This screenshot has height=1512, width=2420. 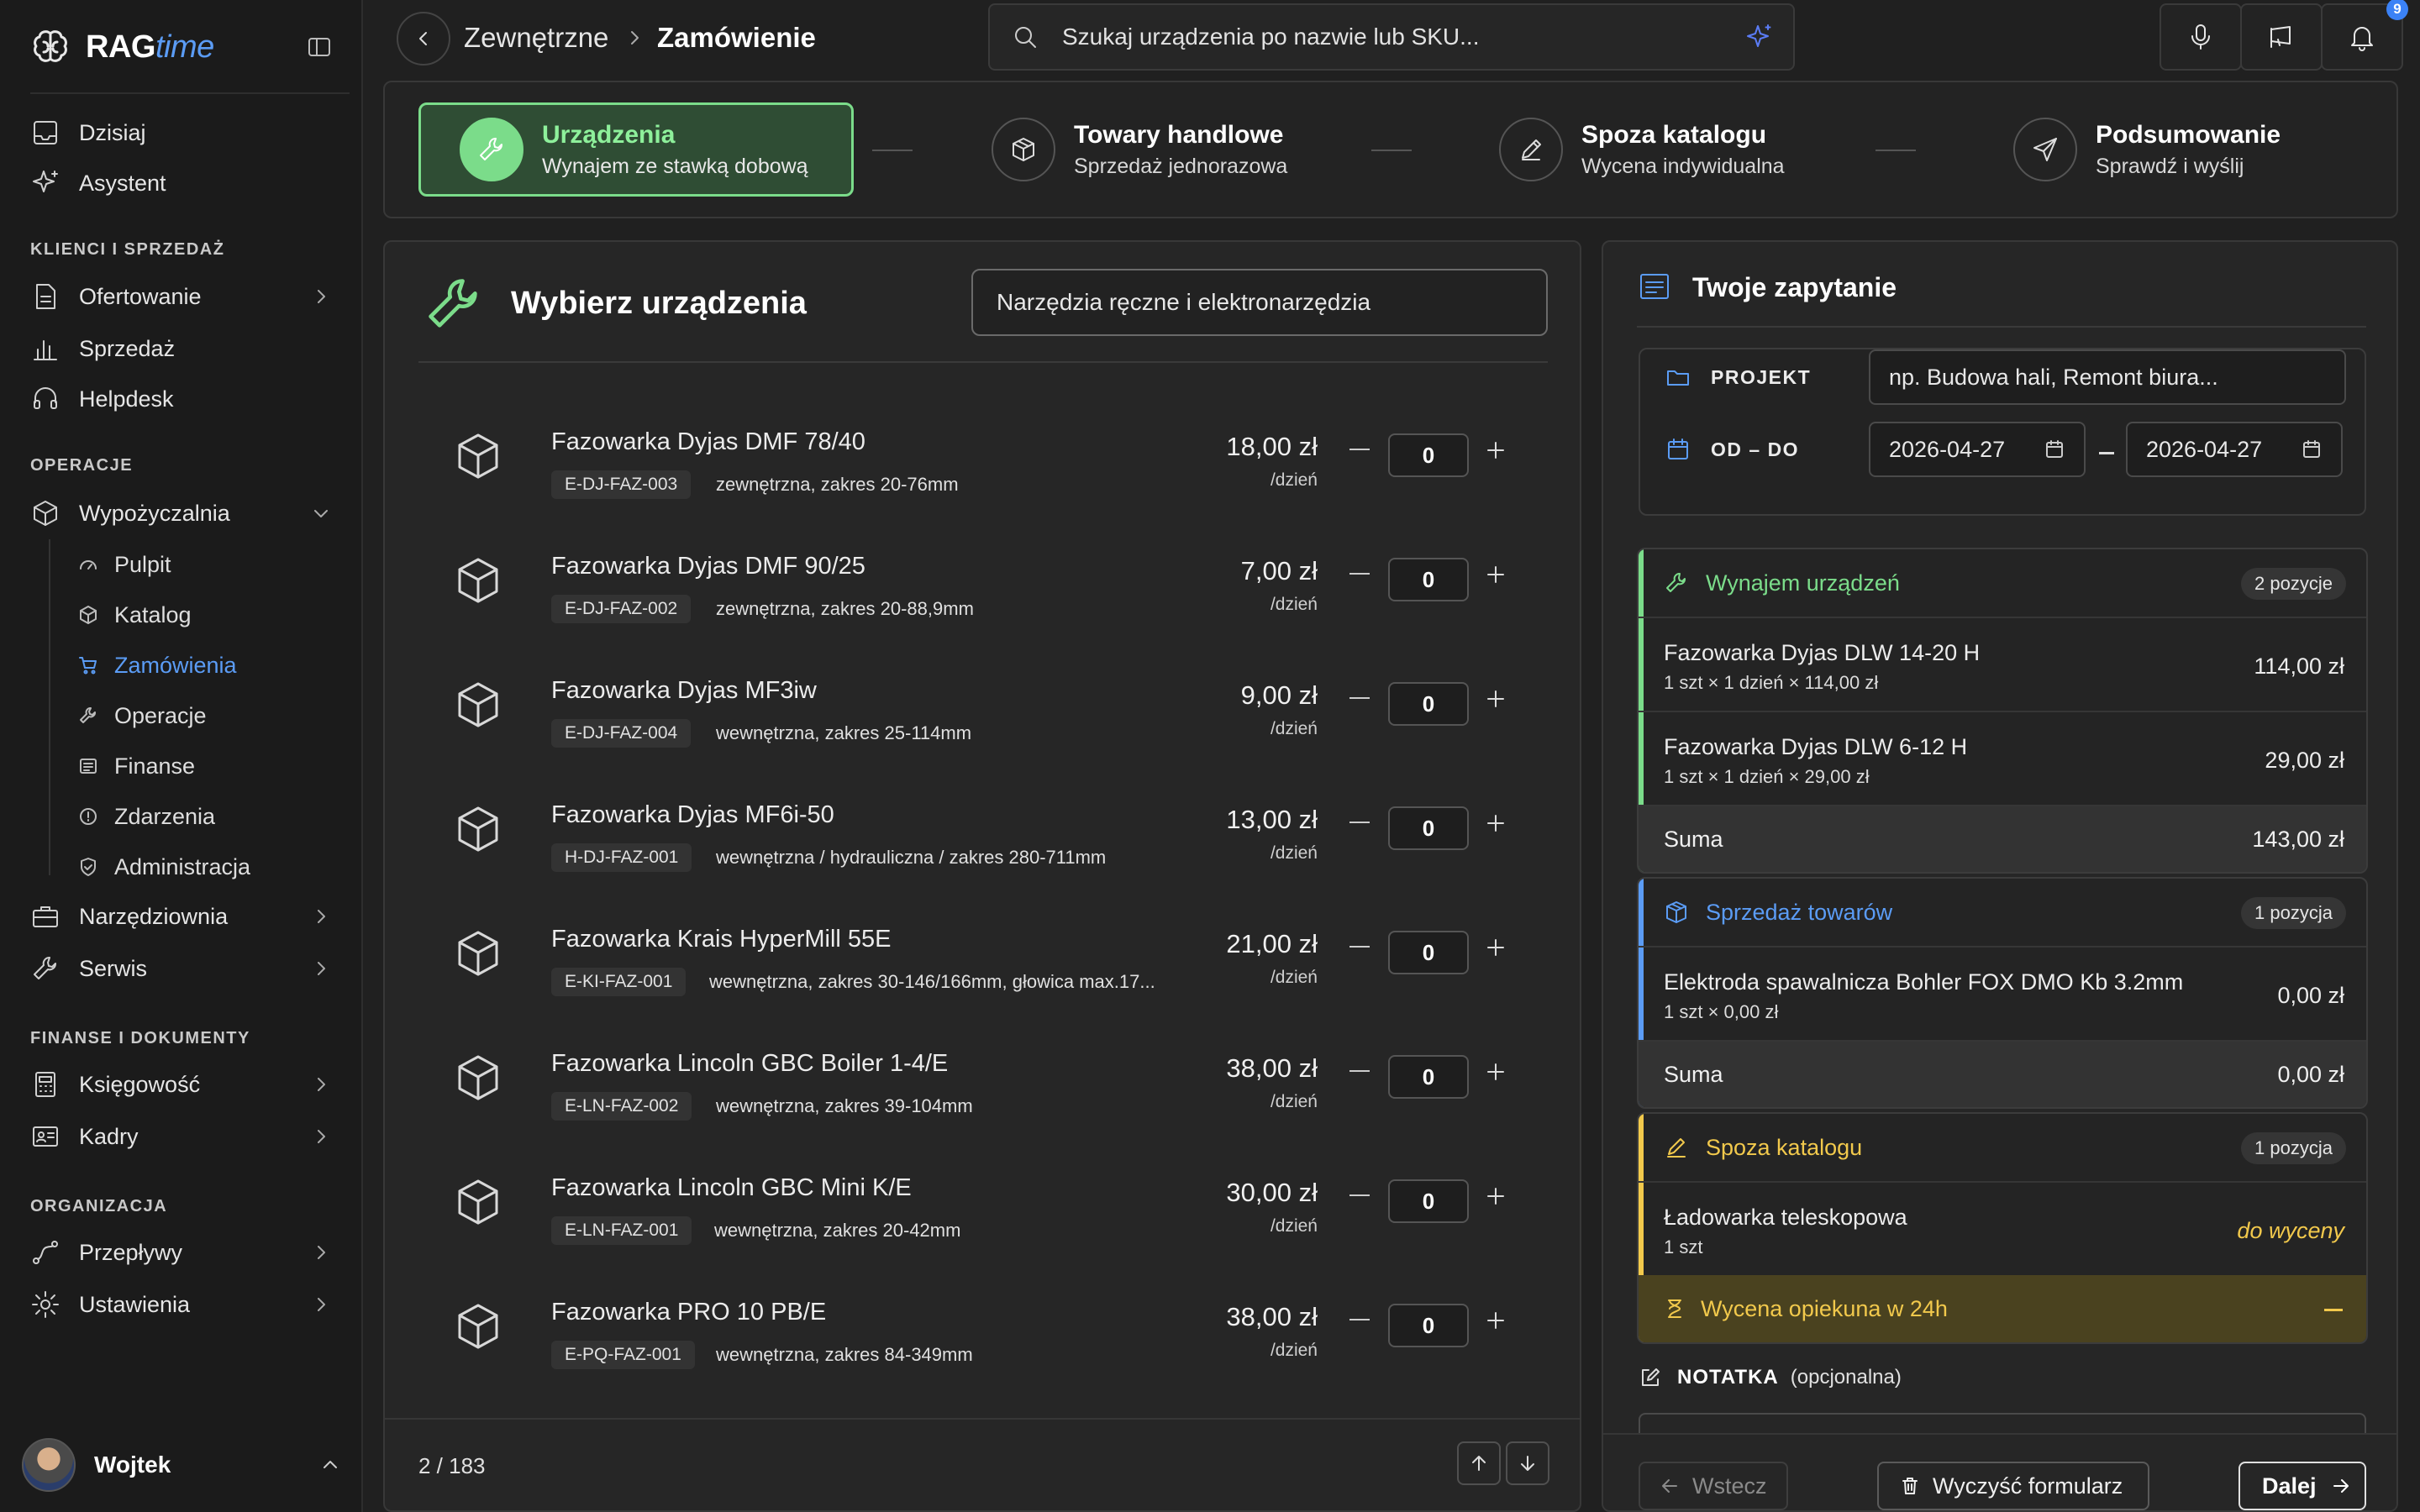 What do you see at coordinates (154, 916) in the screenshot?
I see `nav-label: Narzędziownia` at bounding box center [154, 916].